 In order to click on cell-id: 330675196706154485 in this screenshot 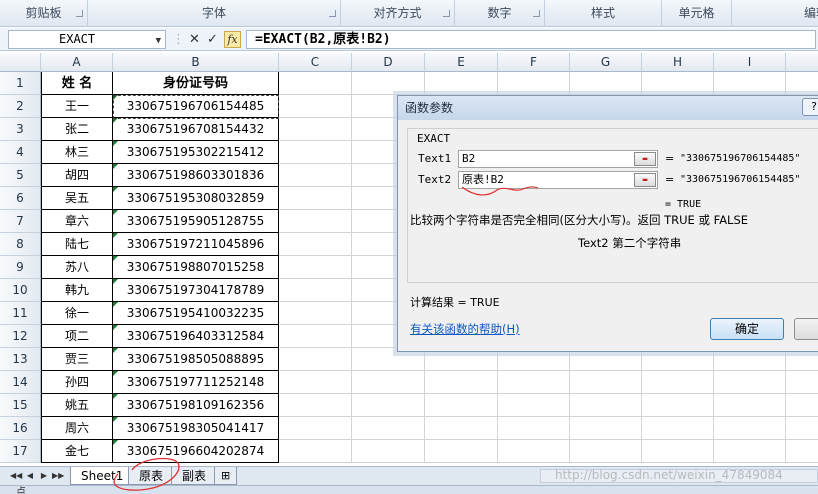, I will do `click(196, 106)`.